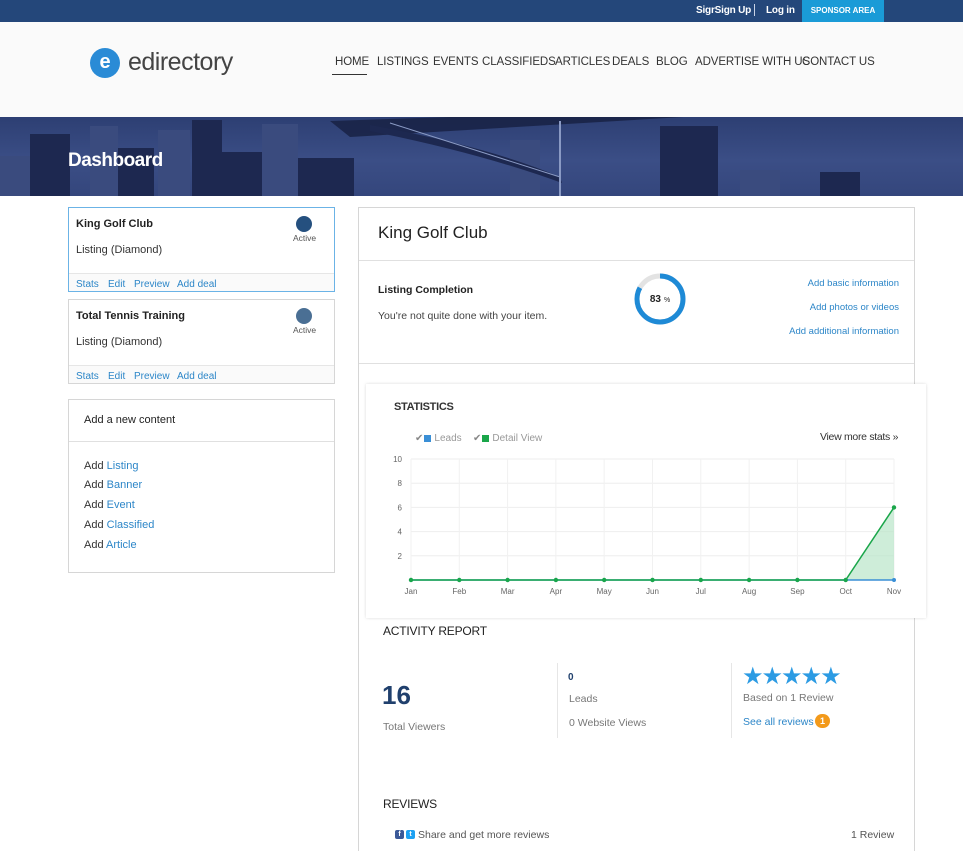  I want to click on legend-detail-view: ✔ Detail View, so click(507, 438).